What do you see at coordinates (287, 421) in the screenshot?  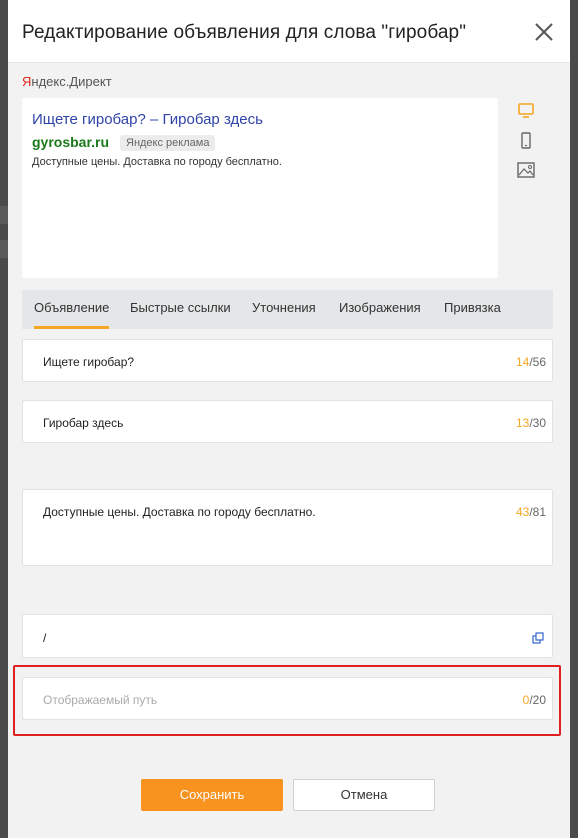 I see `title2-field: Гиробар здесь 13/30` at bounding box center [287, 421].